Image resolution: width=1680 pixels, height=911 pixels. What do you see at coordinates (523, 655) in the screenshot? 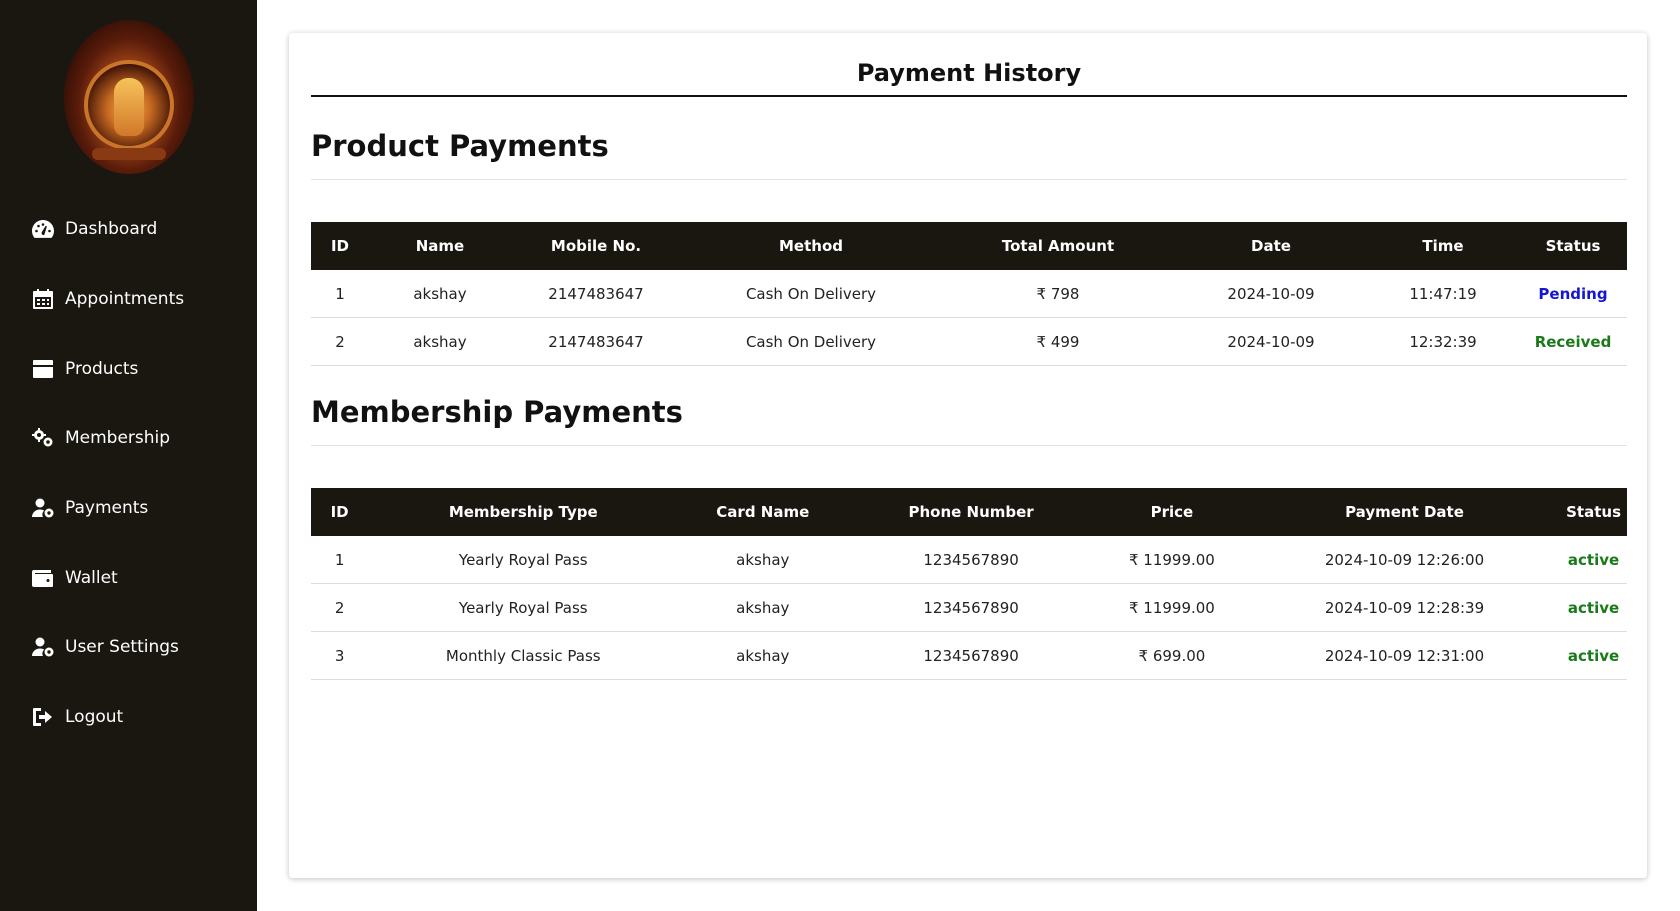
I see `cell-type: Monthly Classic Pass` at bounding box center [523, 655].